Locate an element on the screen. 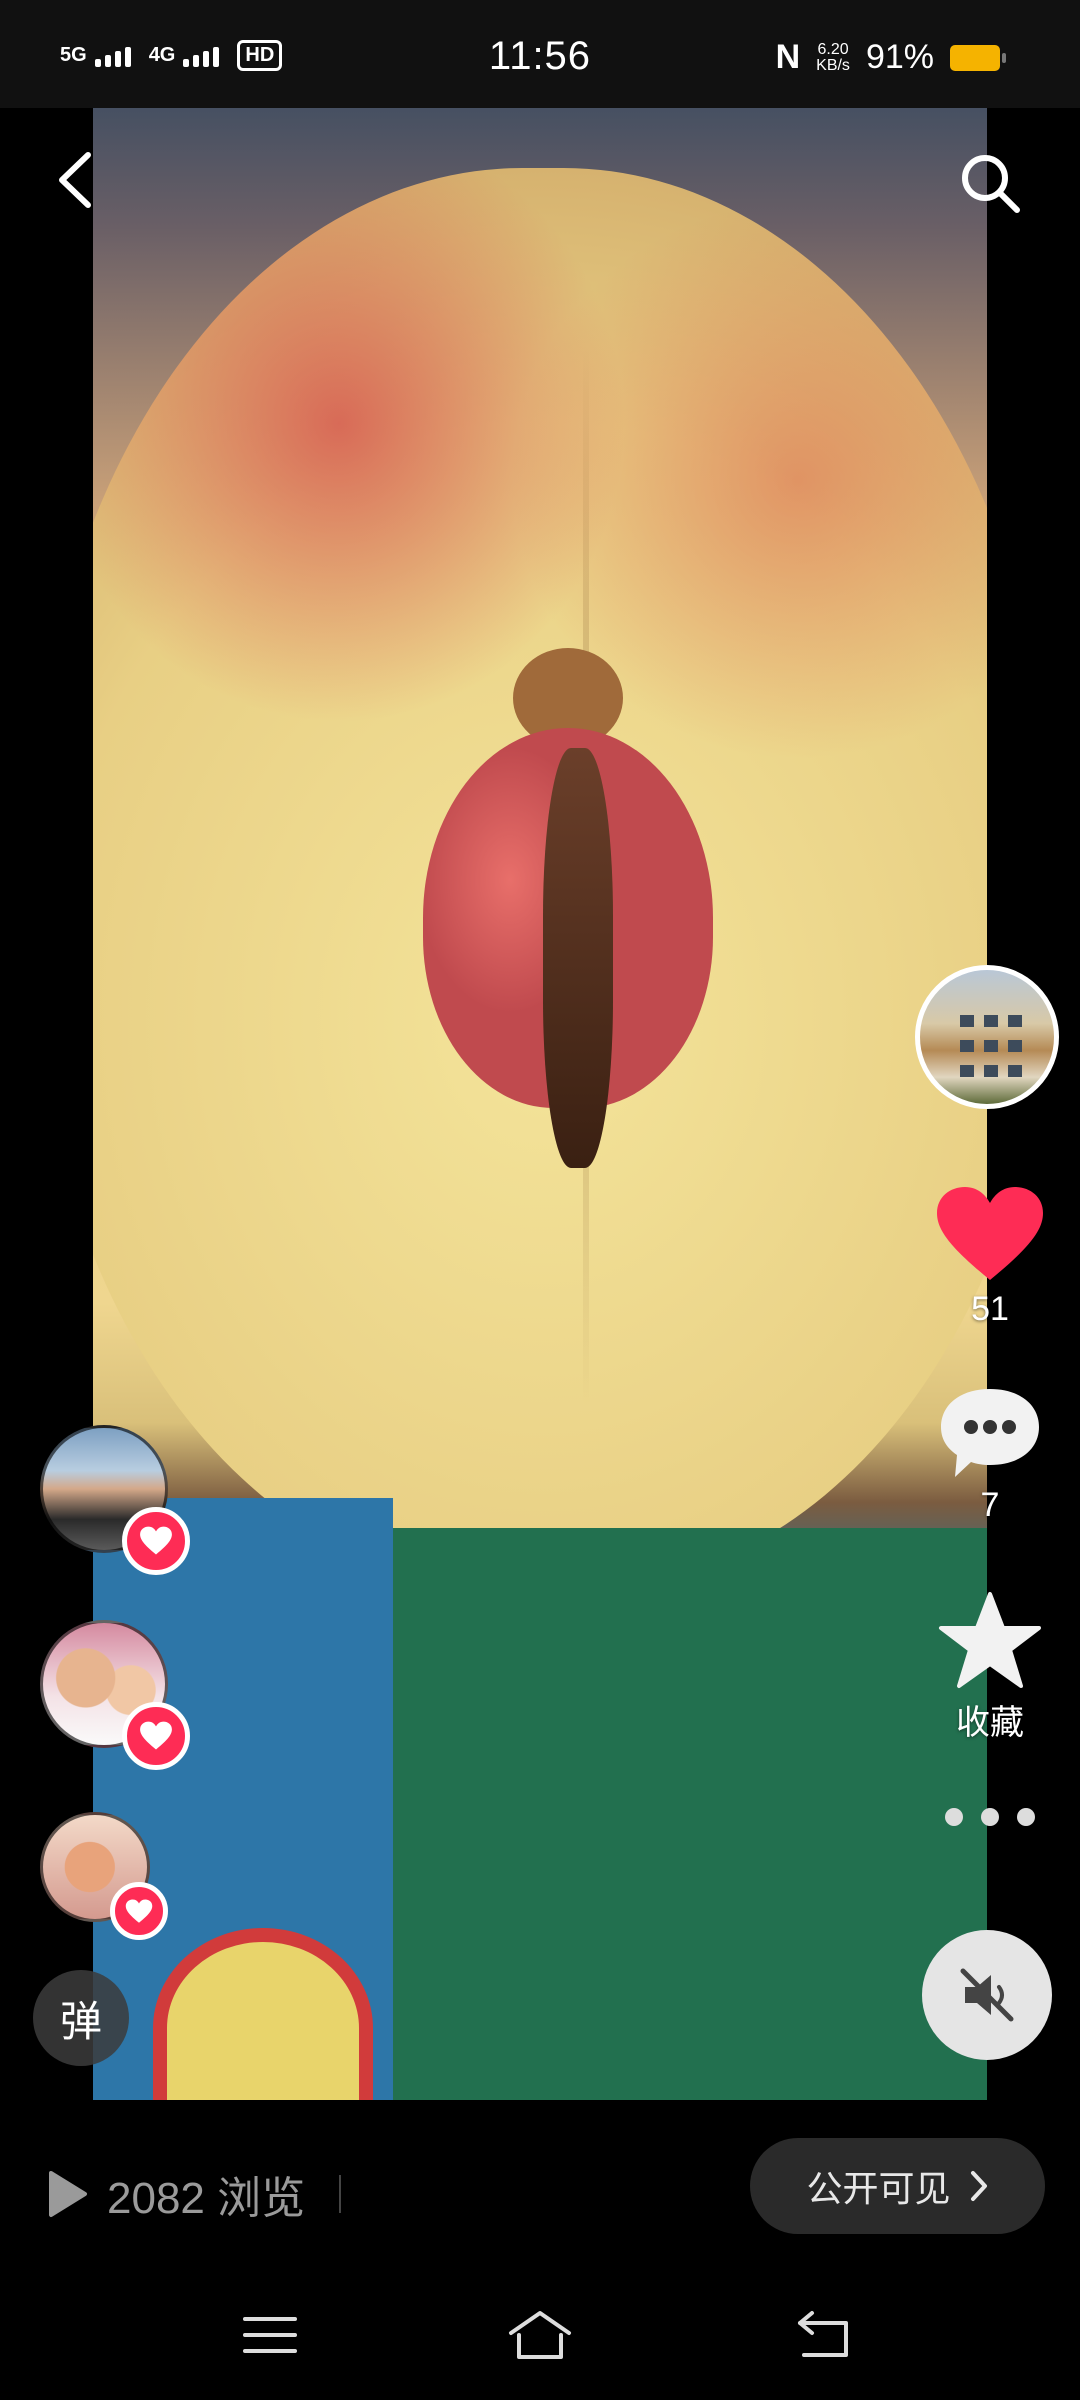 The image size is (1080, 2400). status-icons-right: N 6.20 KB/s 91% is located at coordinates (890, 57).